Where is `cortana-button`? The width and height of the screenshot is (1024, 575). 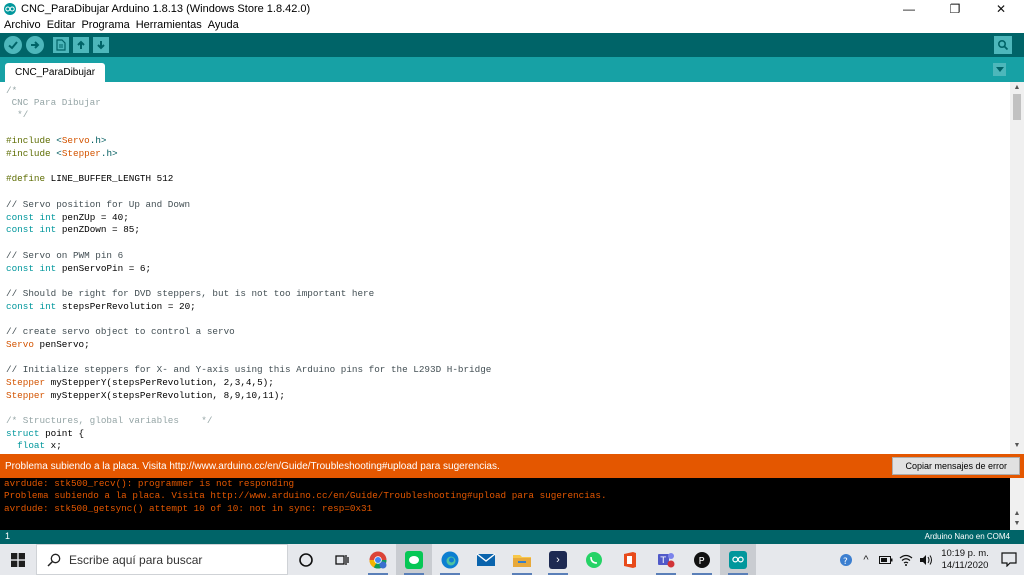 cortana-button is located at coordinates (306, 559).